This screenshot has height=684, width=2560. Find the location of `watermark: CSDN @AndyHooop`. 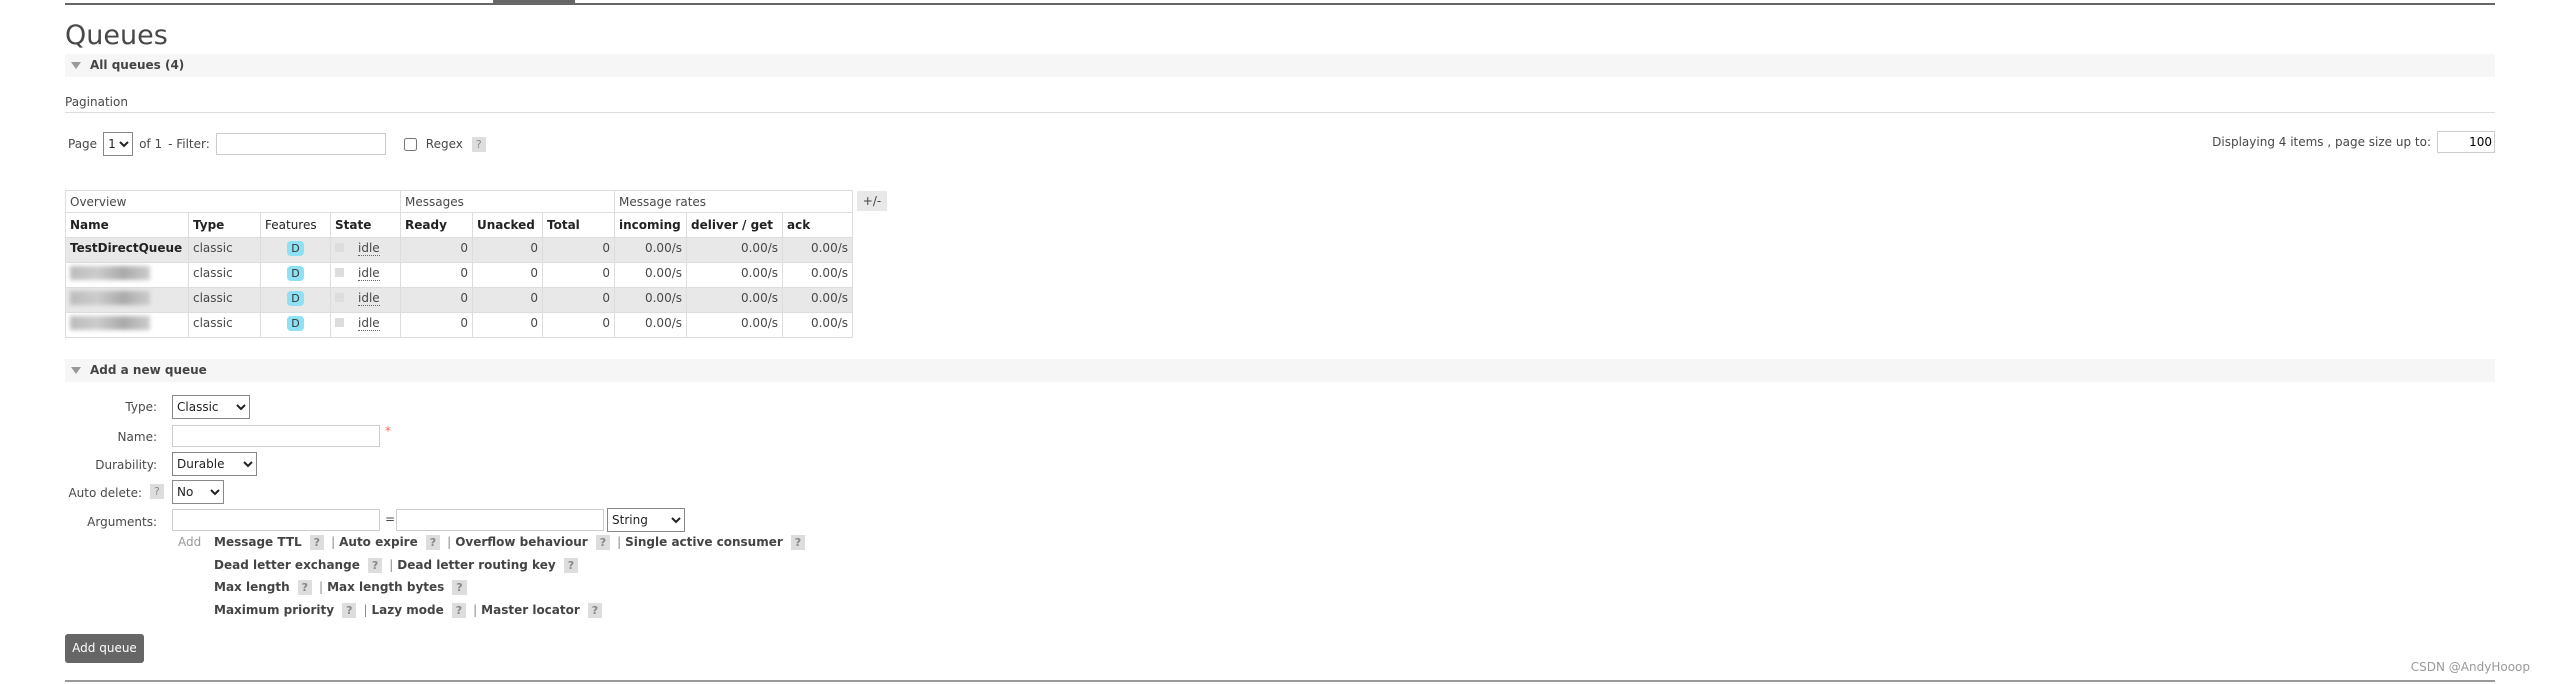

watermark: CSDN @AndyHooop is located at coordinates (2470, 667).